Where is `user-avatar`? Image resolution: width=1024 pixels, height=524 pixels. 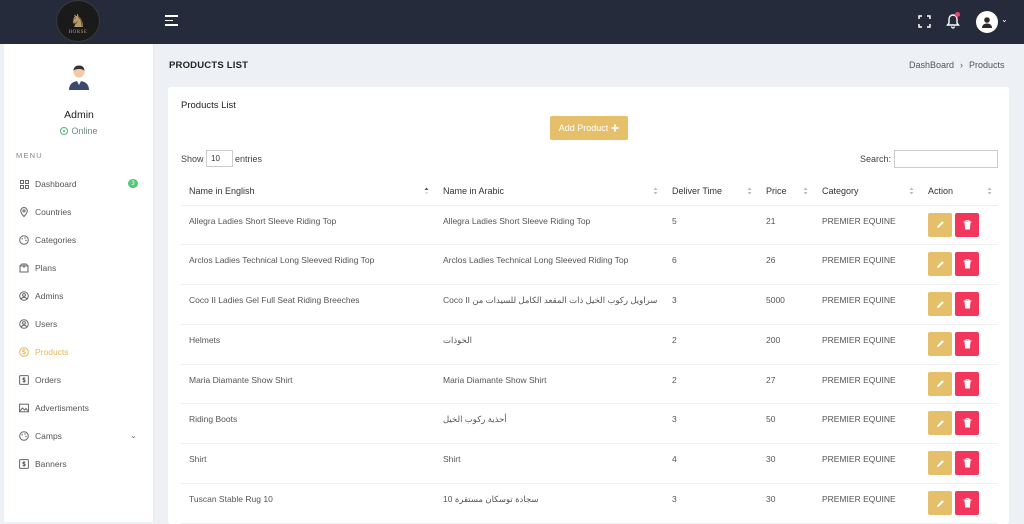
user-avatar is located at coordinates (987, 22).